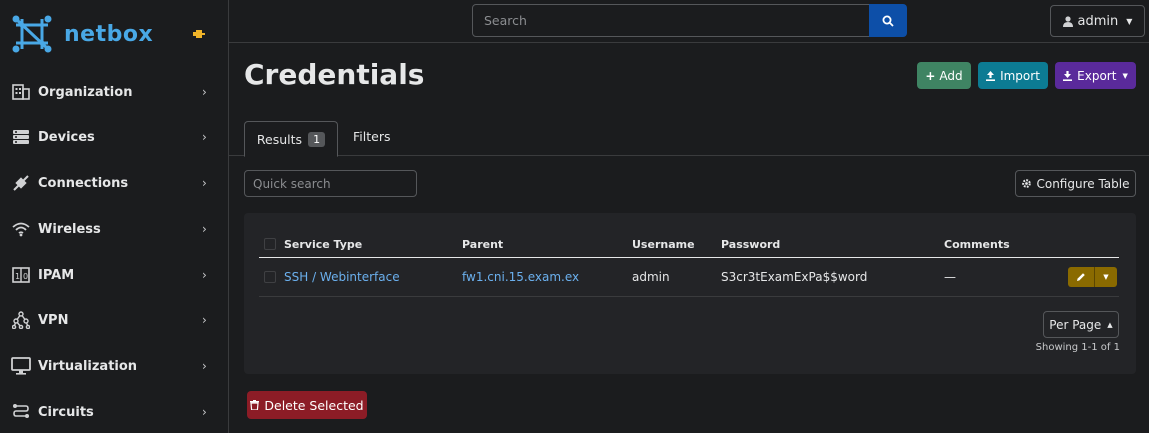  What do you see at coordinates (689, 138) in the screenshot?
I see `tab-bar: Results 1 Filters` at bounding box center [689, 138].